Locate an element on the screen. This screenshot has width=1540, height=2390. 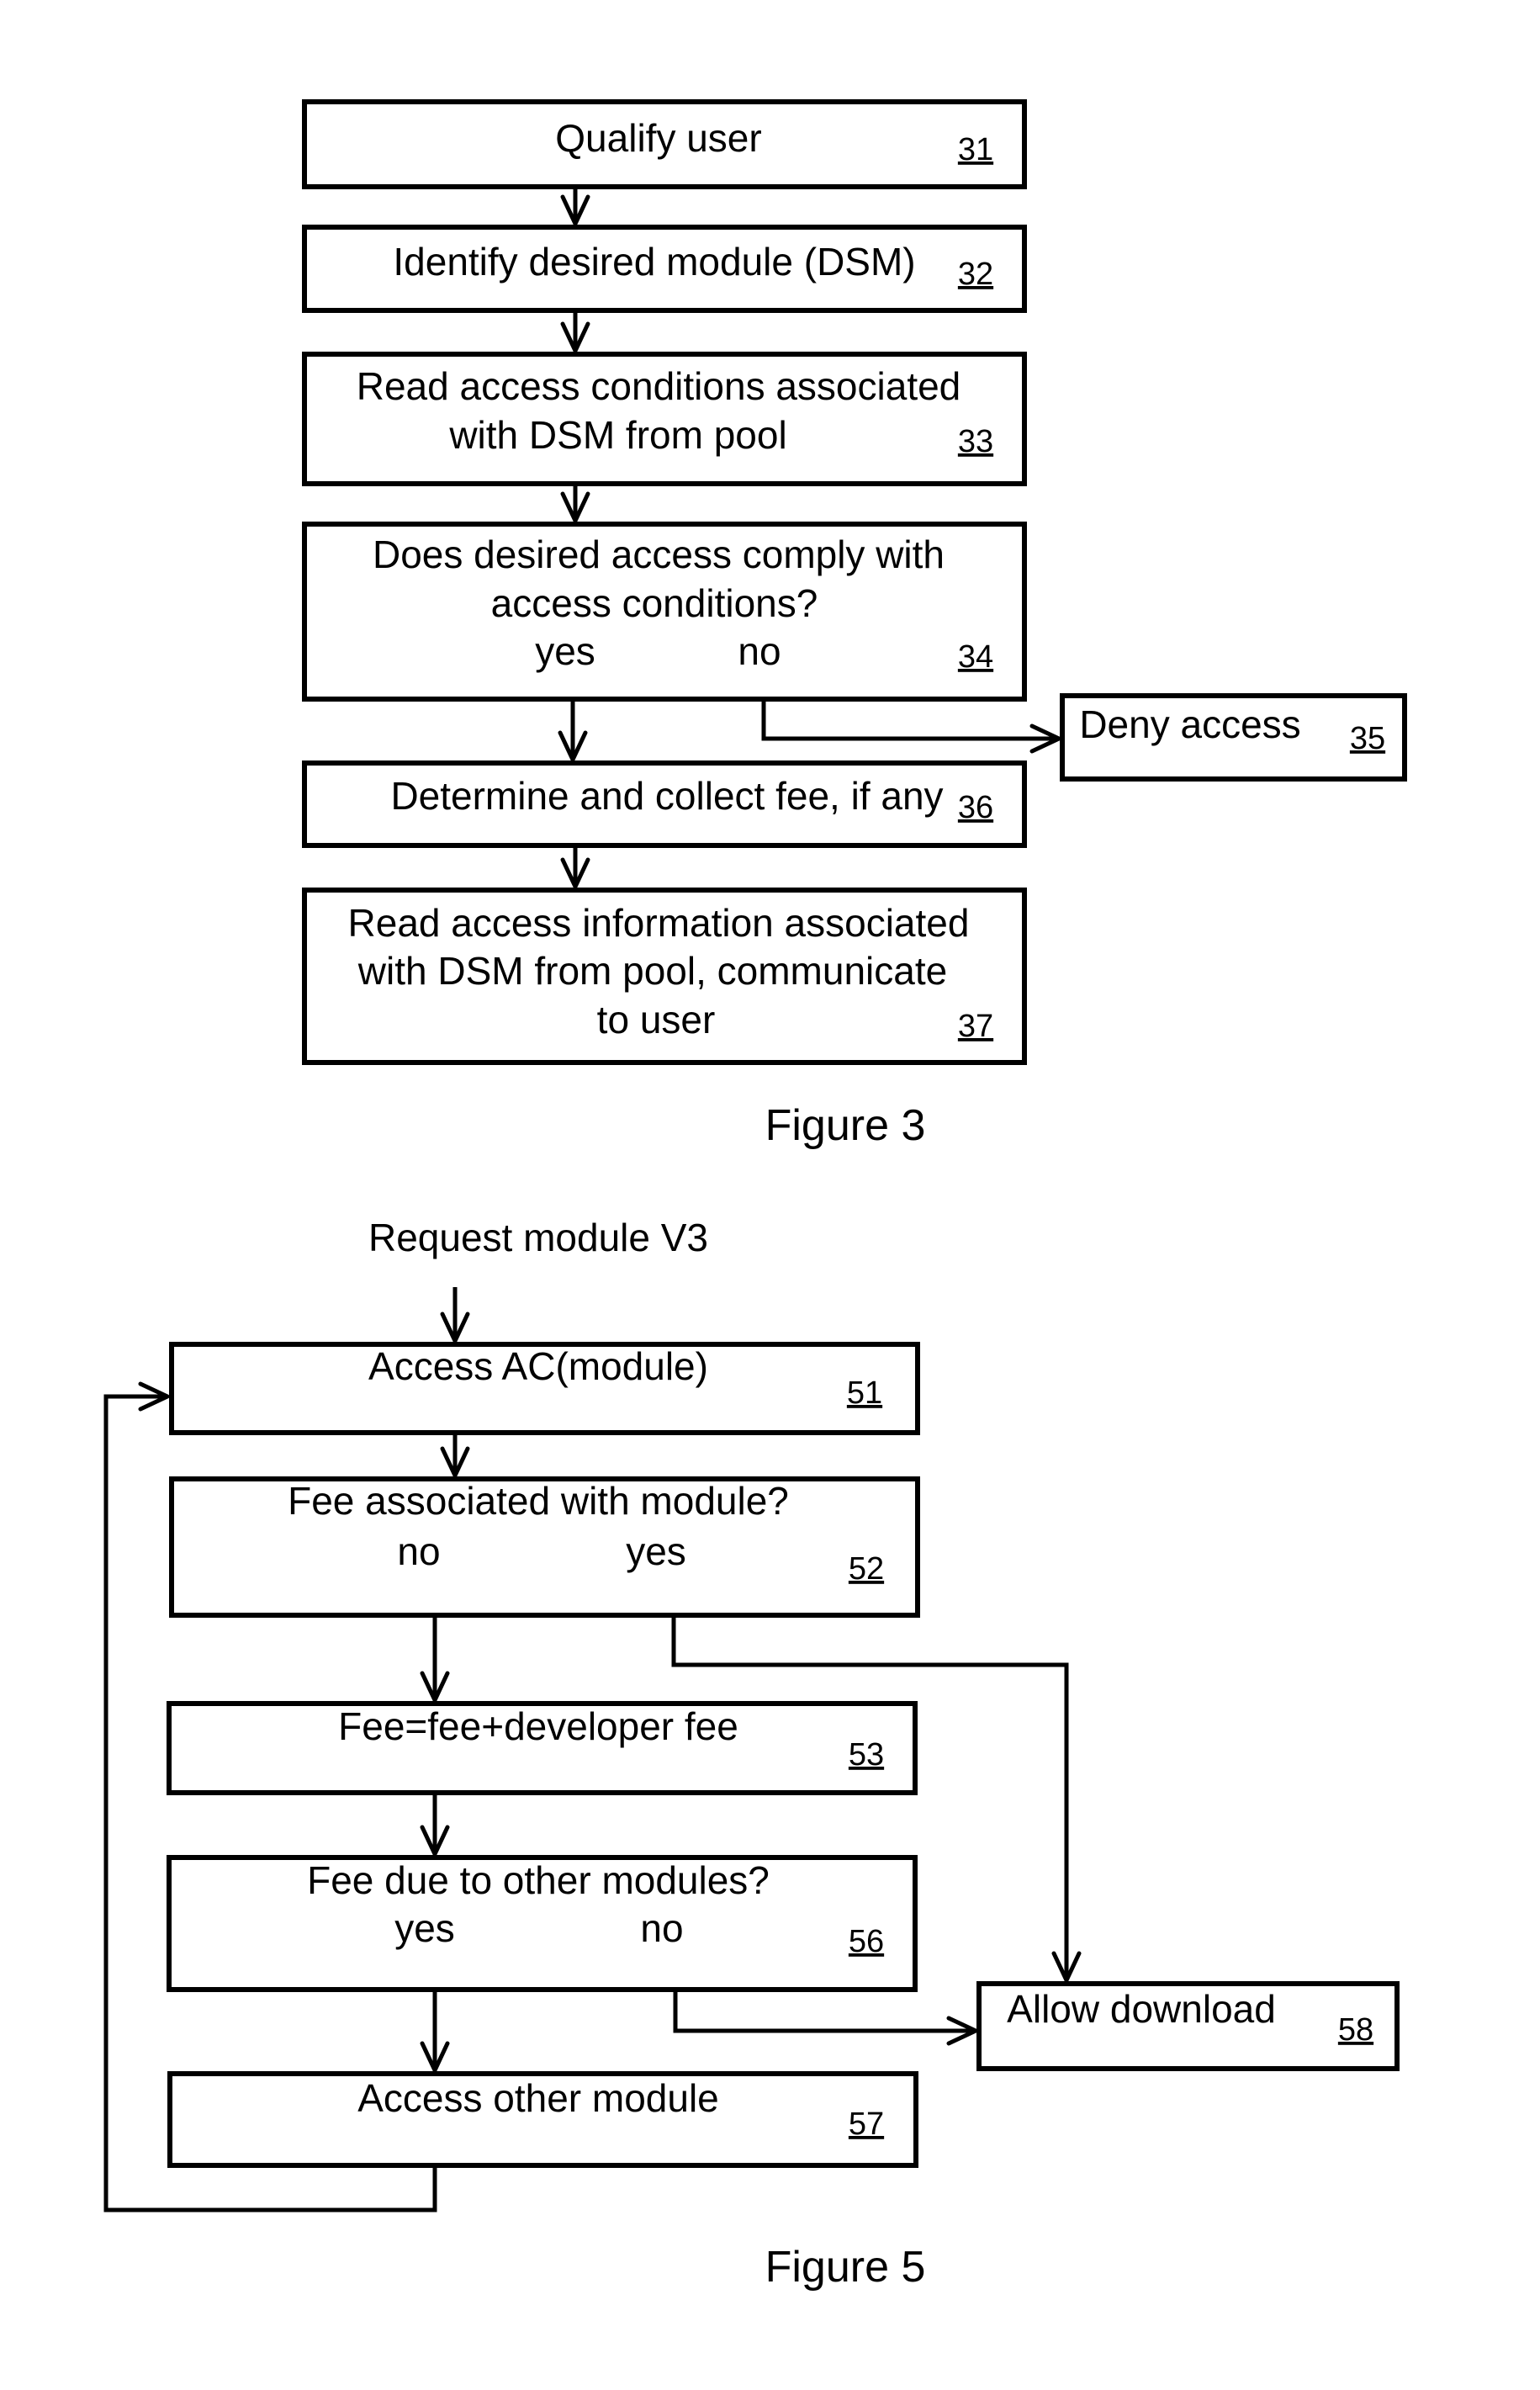
step-label-line-1: Read access conditions associated is located at coordinates (659, 386).